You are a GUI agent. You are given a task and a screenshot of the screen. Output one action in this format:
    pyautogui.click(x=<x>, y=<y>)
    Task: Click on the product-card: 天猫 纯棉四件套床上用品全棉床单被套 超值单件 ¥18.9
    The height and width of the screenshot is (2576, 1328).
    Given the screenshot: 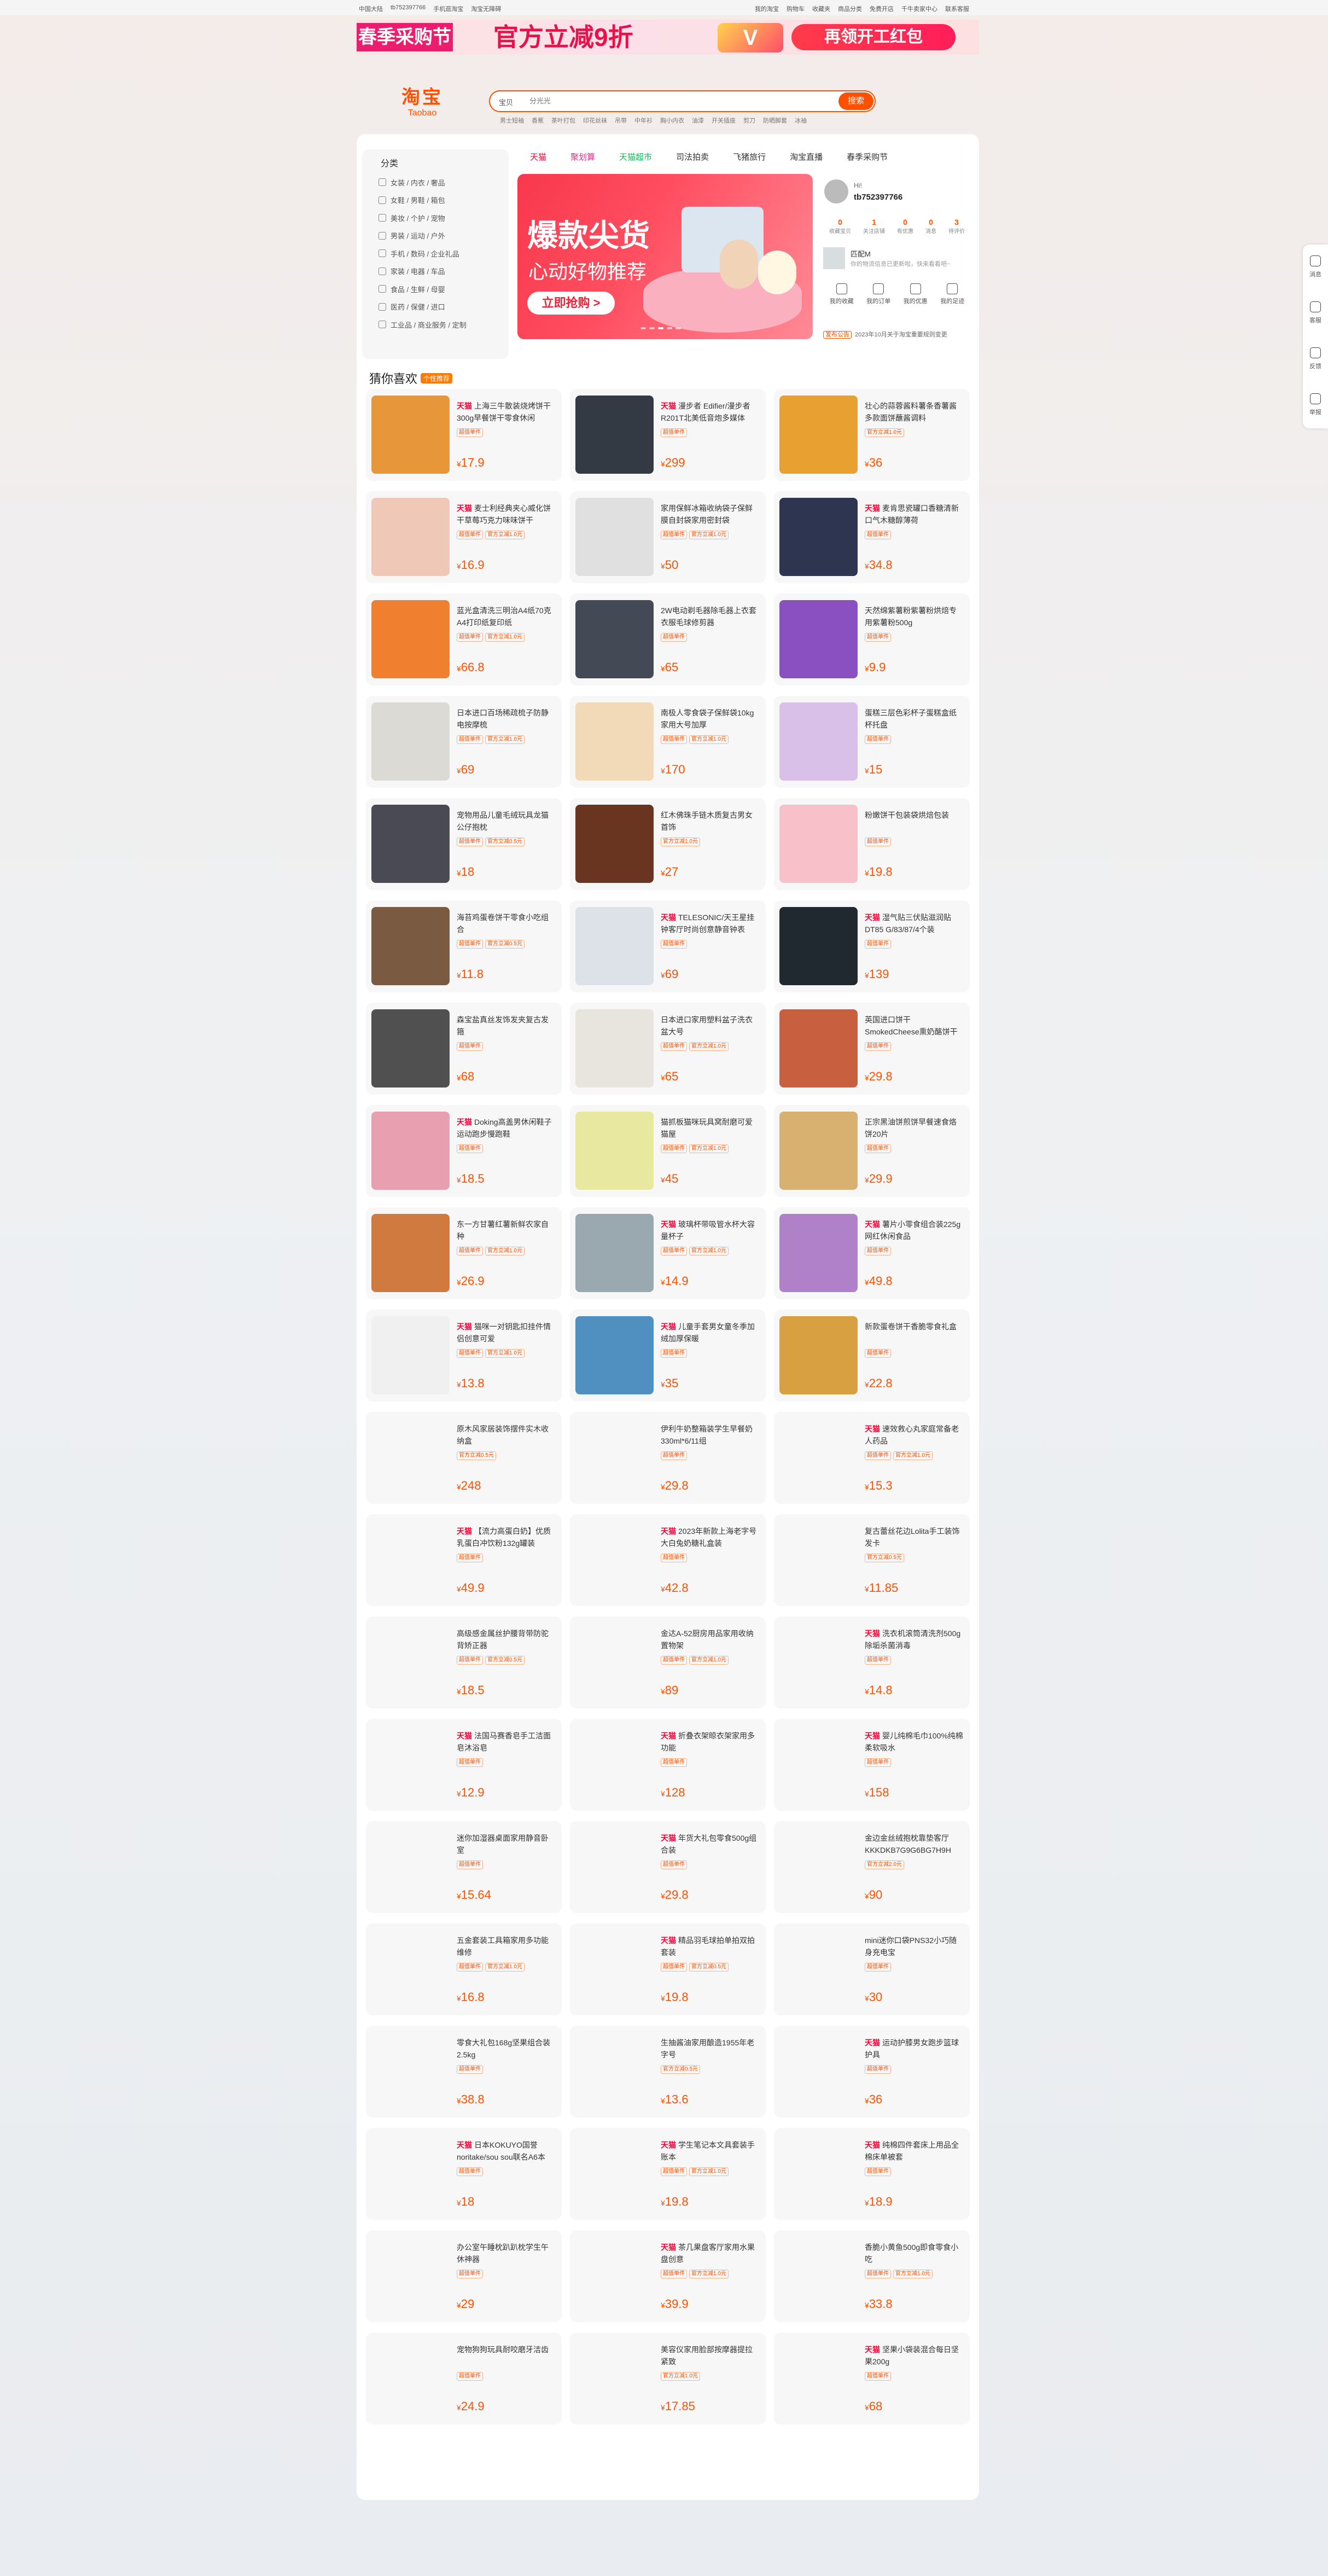 What is the action you would take?
    pyautogui.click(x=872, y=2174)
    